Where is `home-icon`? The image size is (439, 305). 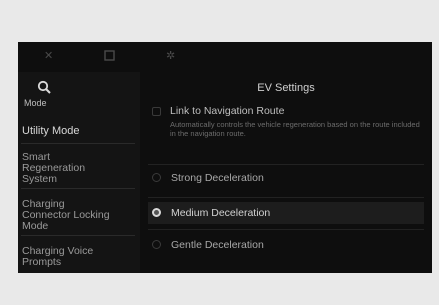 home-icon is located at coordinates (109, 57).